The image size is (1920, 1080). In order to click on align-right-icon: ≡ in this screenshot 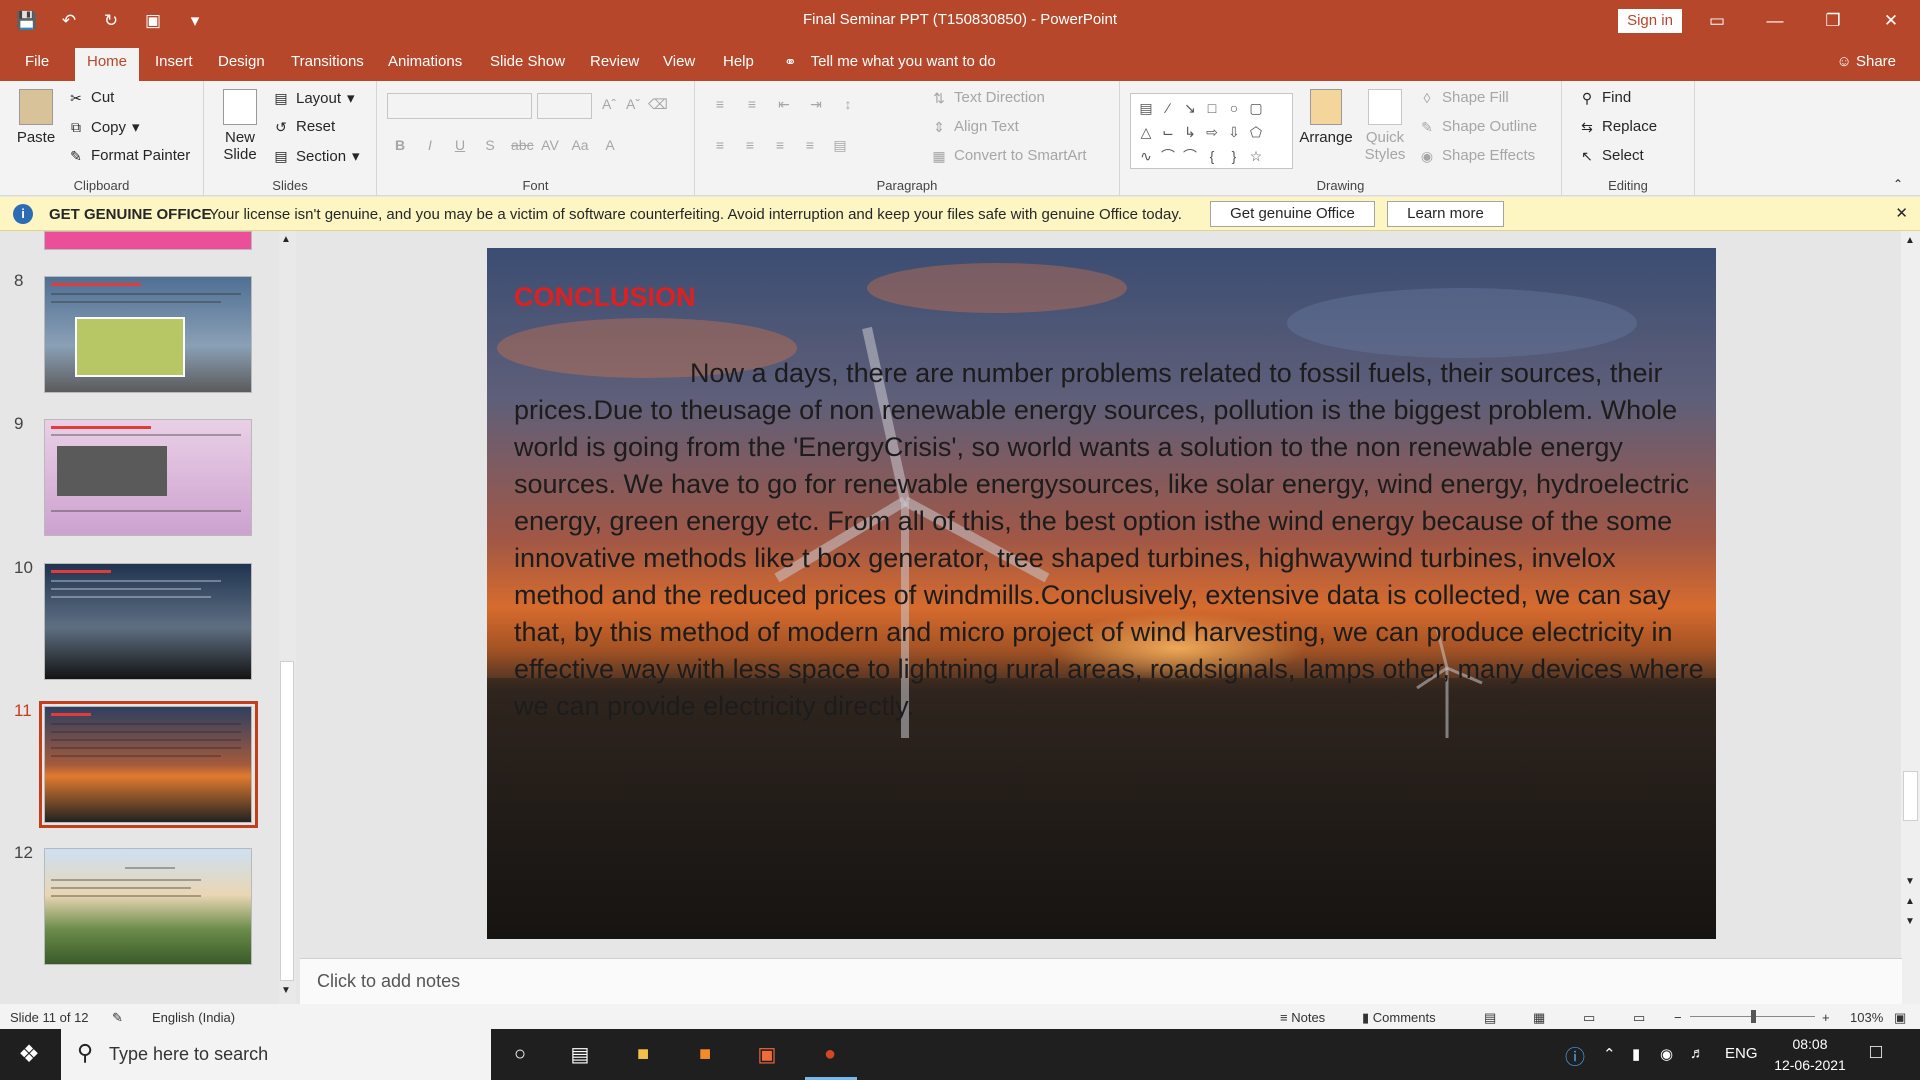, I will do `click(780, 145)`.